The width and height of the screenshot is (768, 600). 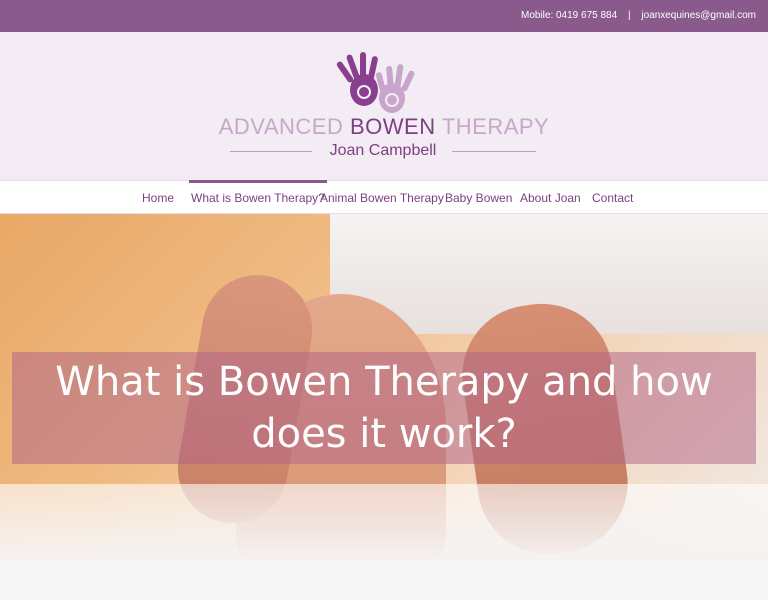 I want to click on logo-divider-right, so click(x=494, y=151).